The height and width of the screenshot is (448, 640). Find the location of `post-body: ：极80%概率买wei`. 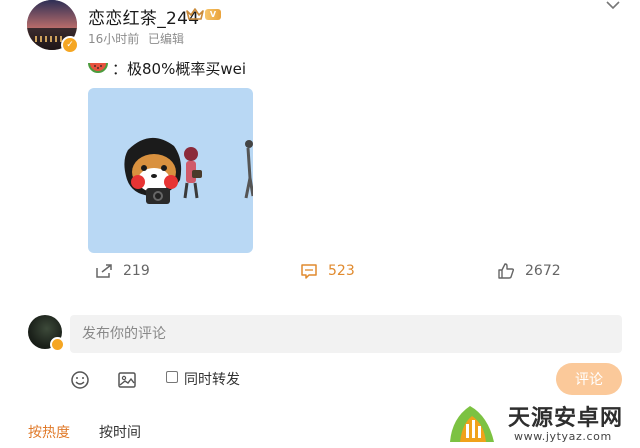

post-body: ：极80%概率买wei is located at coordinates (167, 68).